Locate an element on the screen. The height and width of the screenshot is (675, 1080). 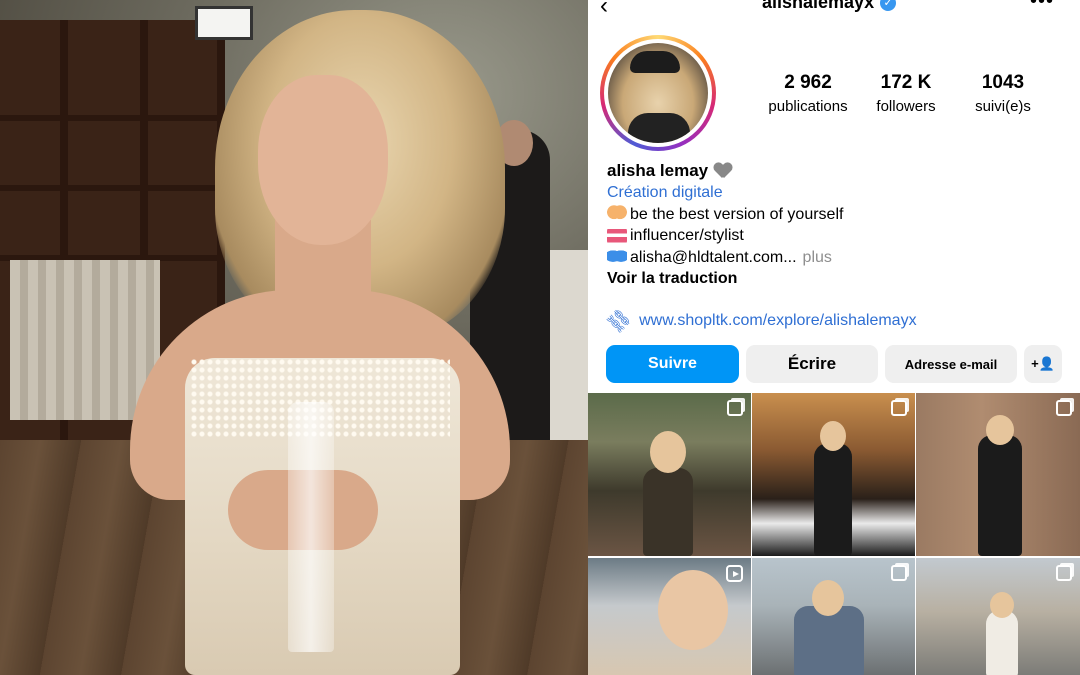
story-ring is located at coordinates (658, 93).